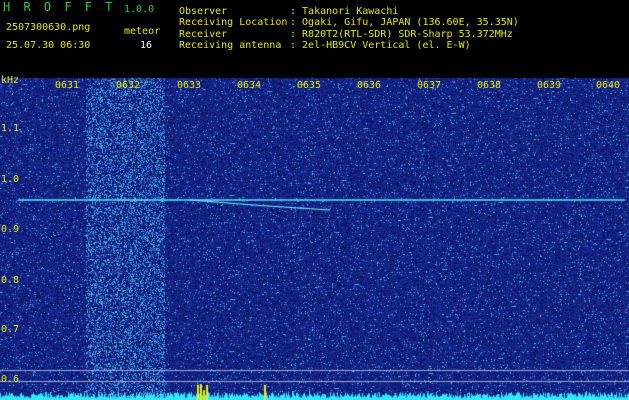 Image resolution: width=629 pixels, height=400 pixels. I want to click on time-tick-0633: 0633, so click(189, 85).